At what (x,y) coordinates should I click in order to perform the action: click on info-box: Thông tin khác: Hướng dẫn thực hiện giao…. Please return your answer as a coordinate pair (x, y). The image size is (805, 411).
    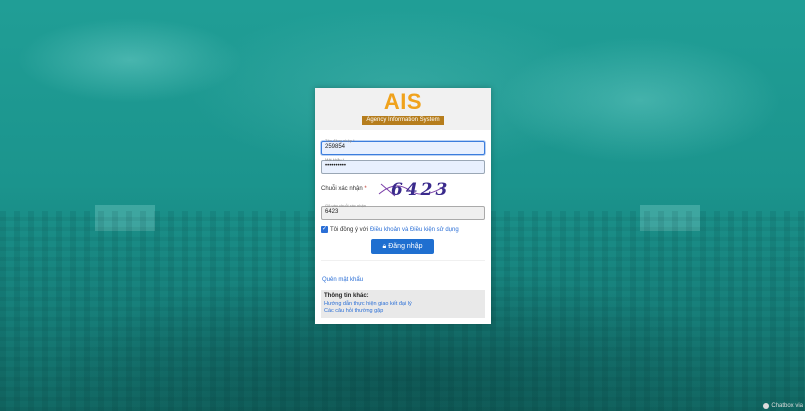
    Looking at the image, I should click on (403, 304).